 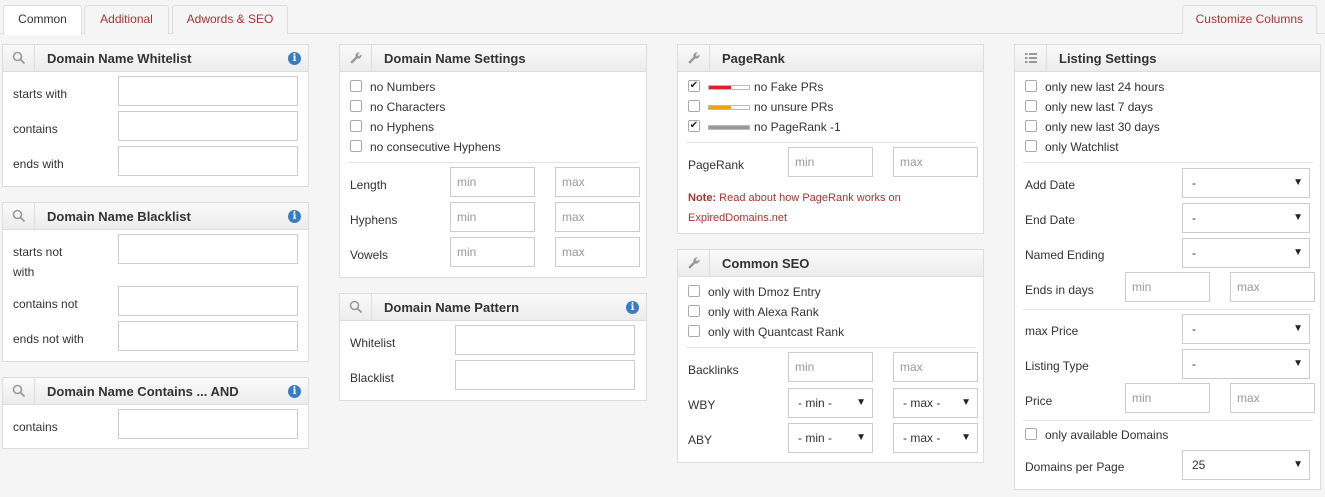 I want to click on wby-min-select: - min - ▼, so click(x=830, y=403).